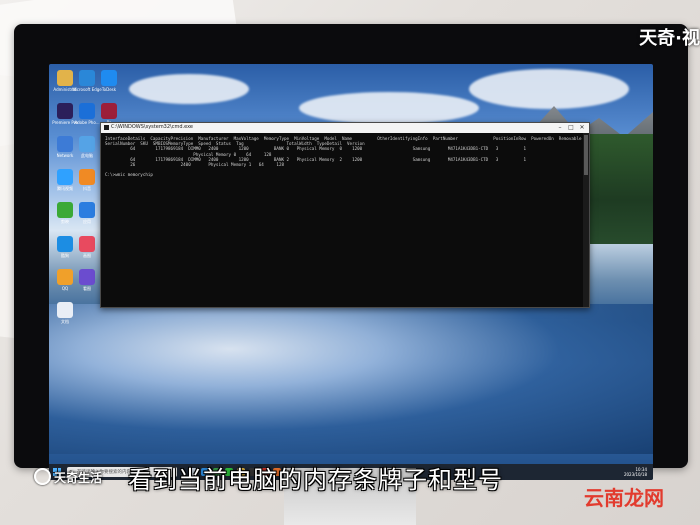 This screenshot has width=700, height=525. Describe the element at coordinates (109, 89) in the screenshot. I see `desktop-icon-label: ToDesk` at that location.